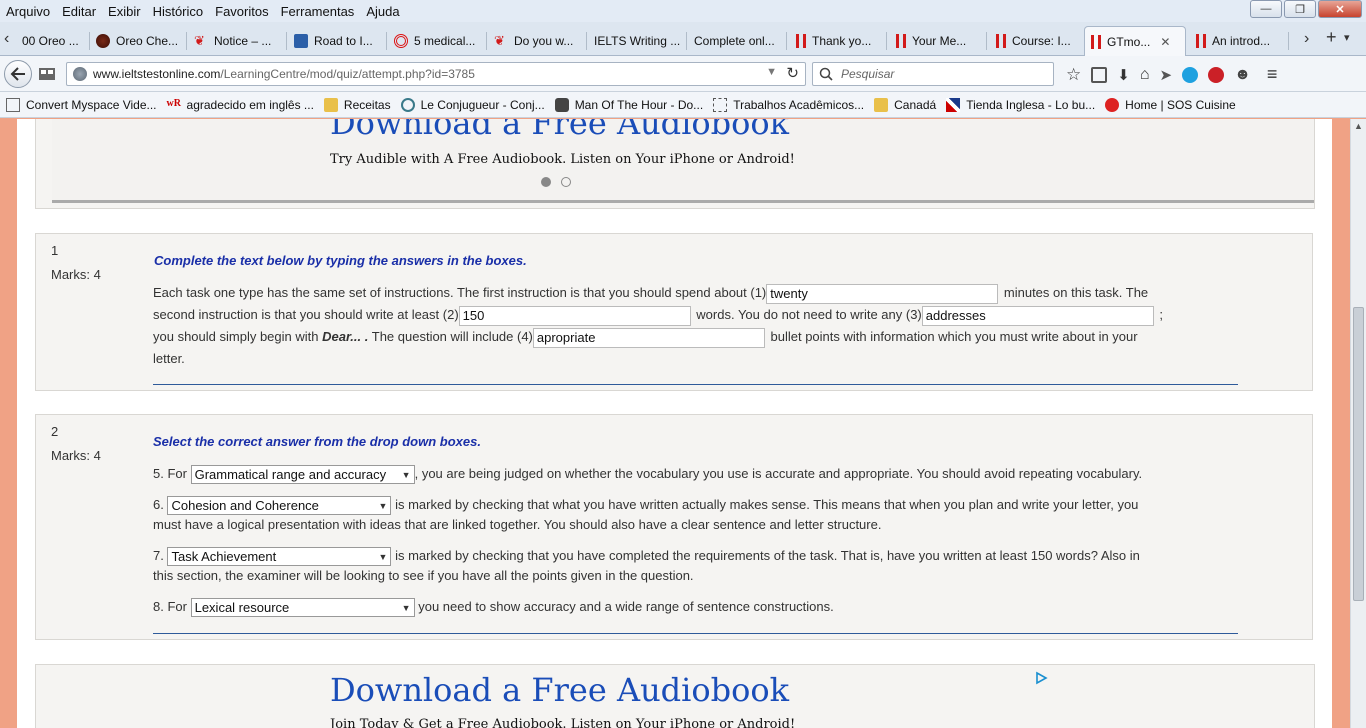 This screenshot has height=728, width=1366. Describe the element at coordinates (1216, 74) in the screenshot. I see `pinterest-icon` at that location.